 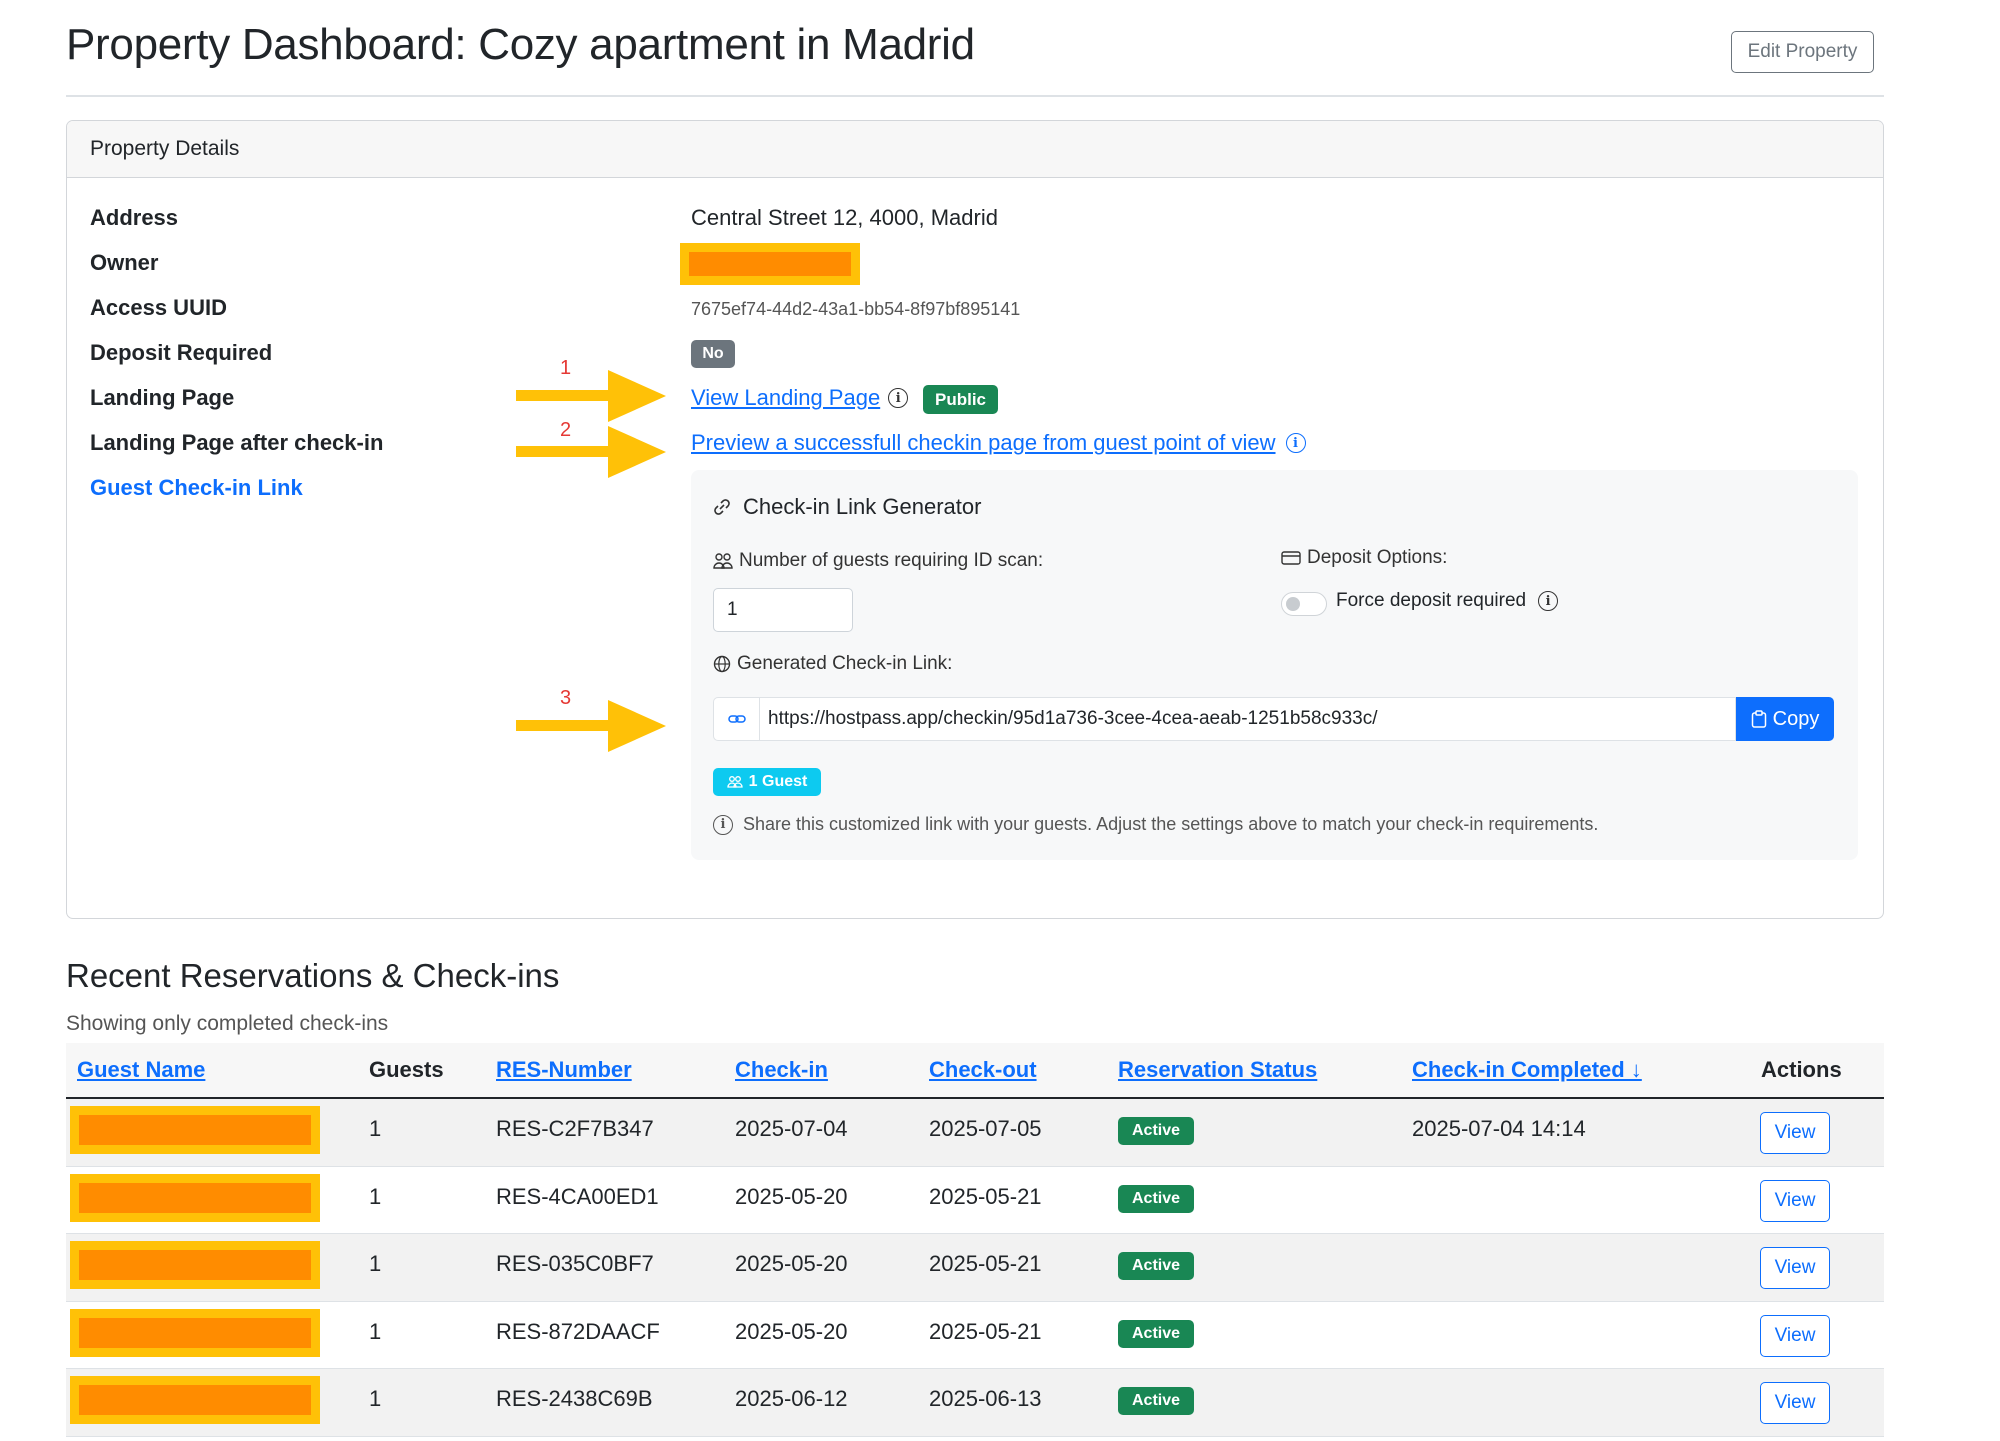 I want to click on guest-count-badge: 1 Guest, so click(x=767, y=782).